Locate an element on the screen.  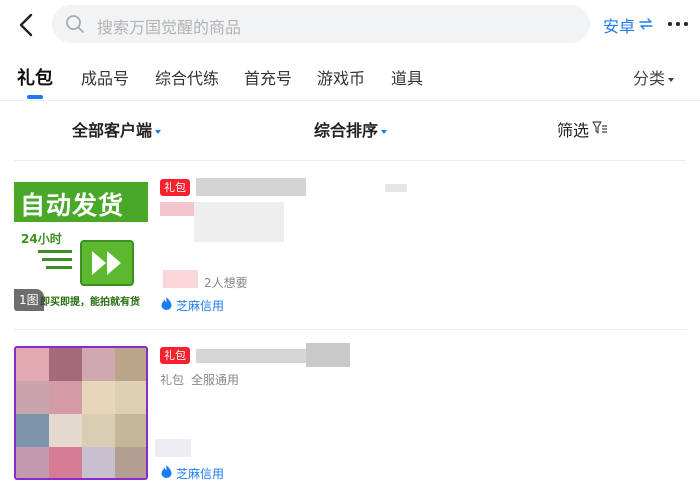
category-button: 分类 is located at coordinates (654, 77).